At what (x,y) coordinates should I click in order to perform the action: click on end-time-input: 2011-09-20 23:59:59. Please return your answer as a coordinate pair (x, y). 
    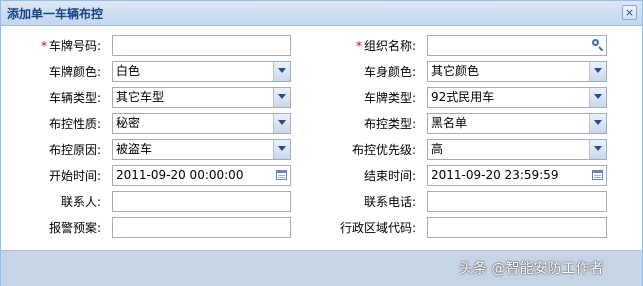
    Looking at the image, I should click on (517, 175).